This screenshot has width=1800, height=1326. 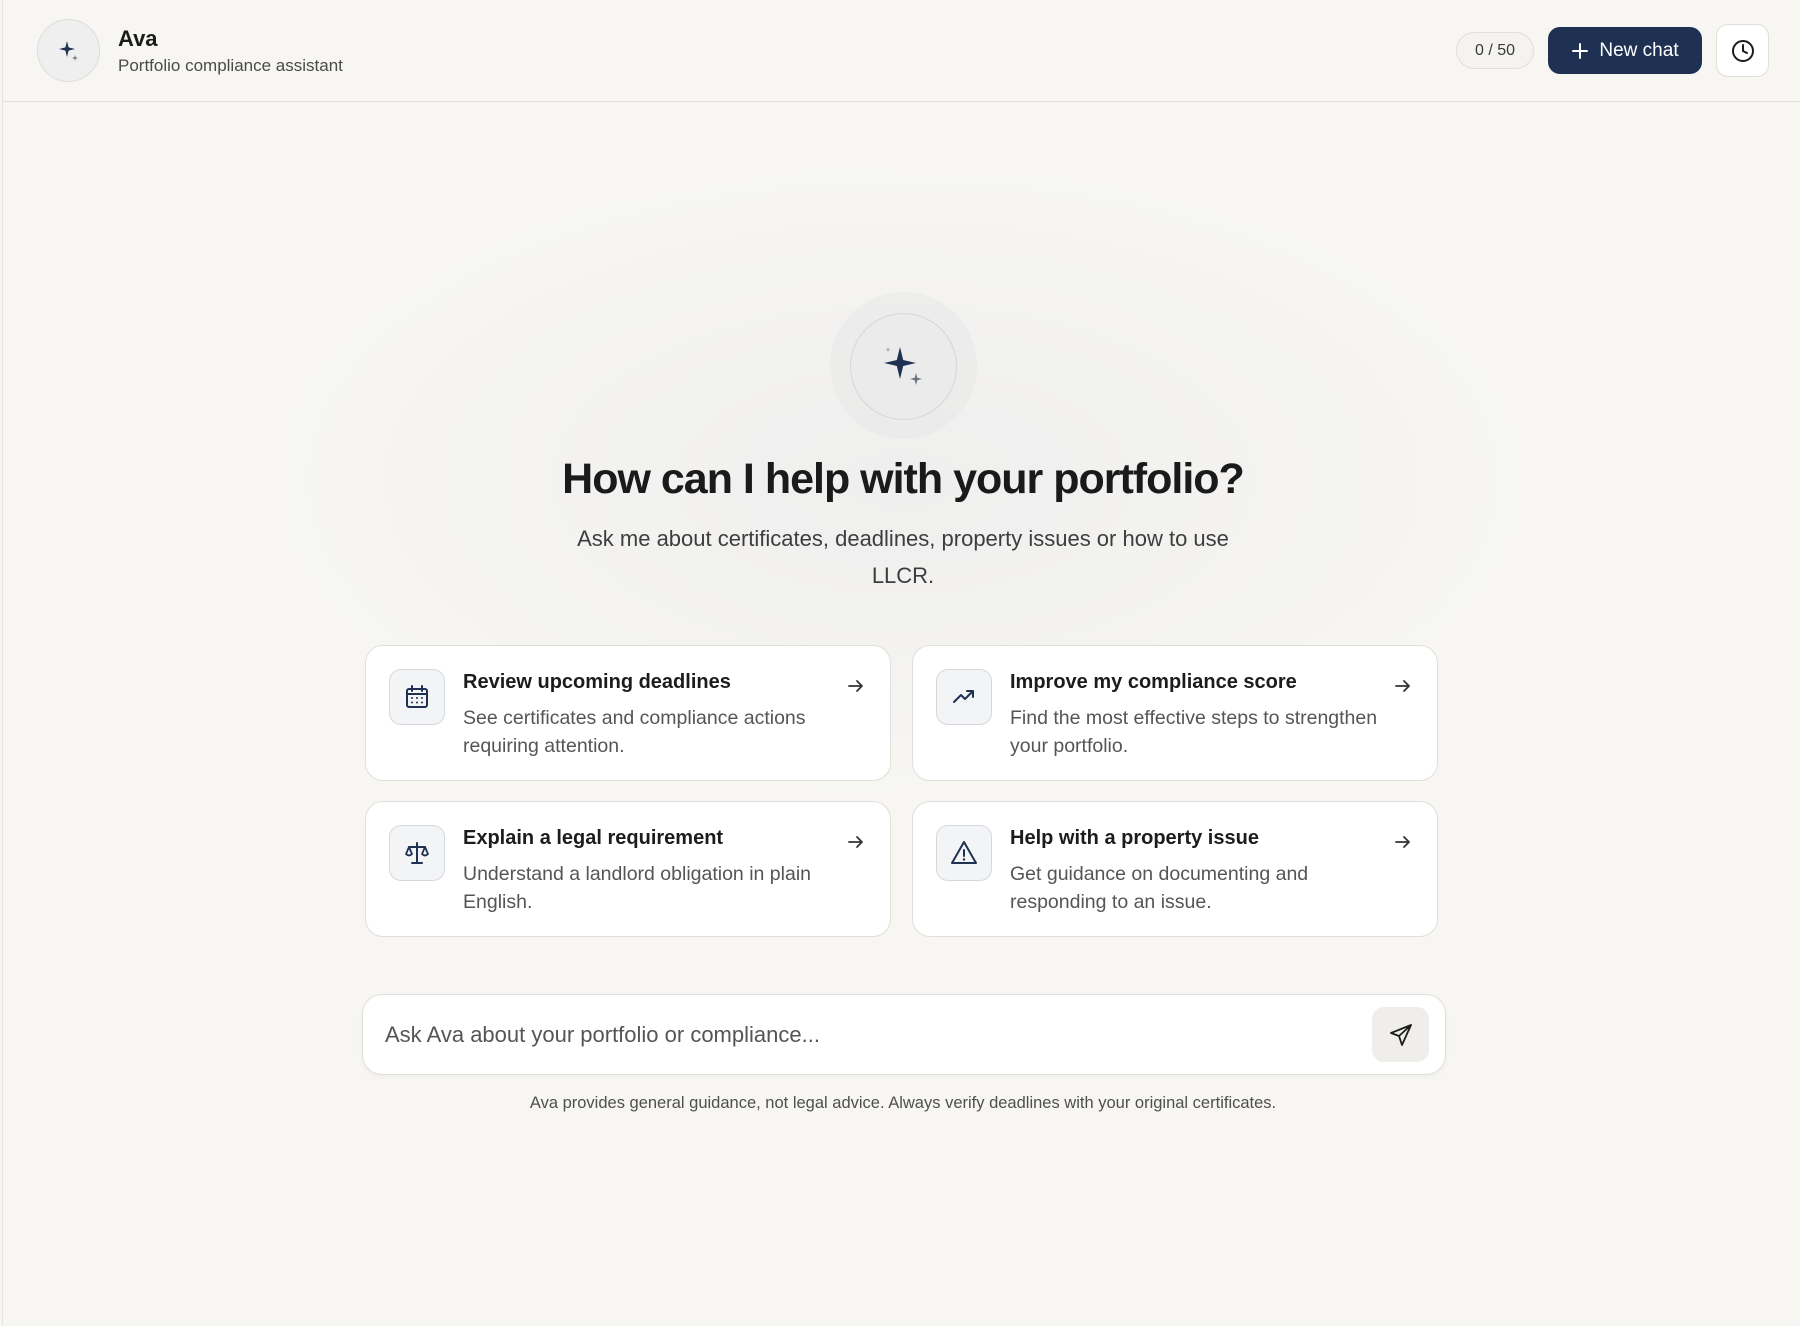 I want to click on history-button, so click(x=1742, y=50).